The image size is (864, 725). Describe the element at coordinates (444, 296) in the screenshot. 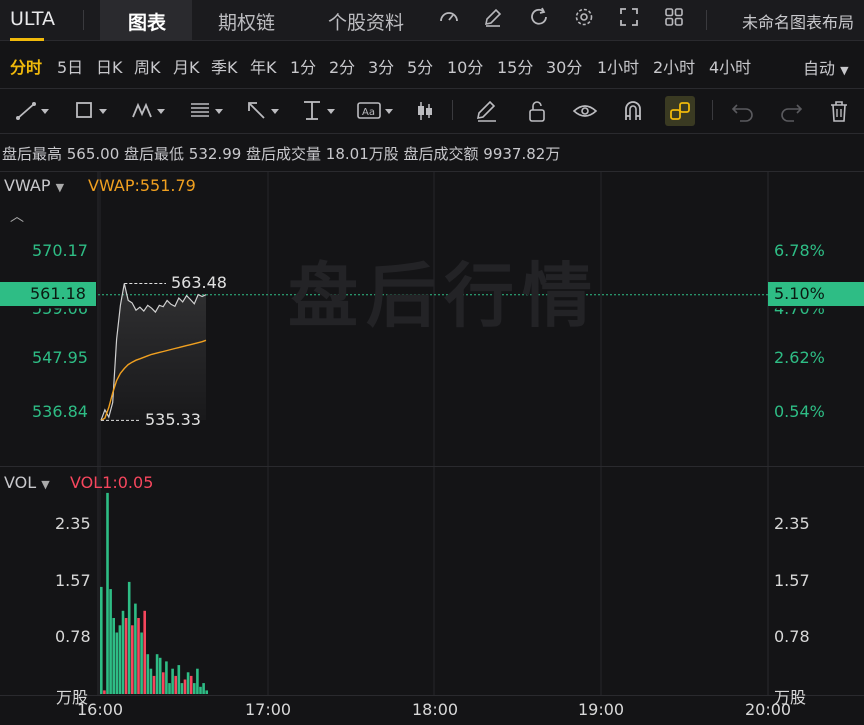

I see `after-hours-watermark: 盘后行情` at that location.